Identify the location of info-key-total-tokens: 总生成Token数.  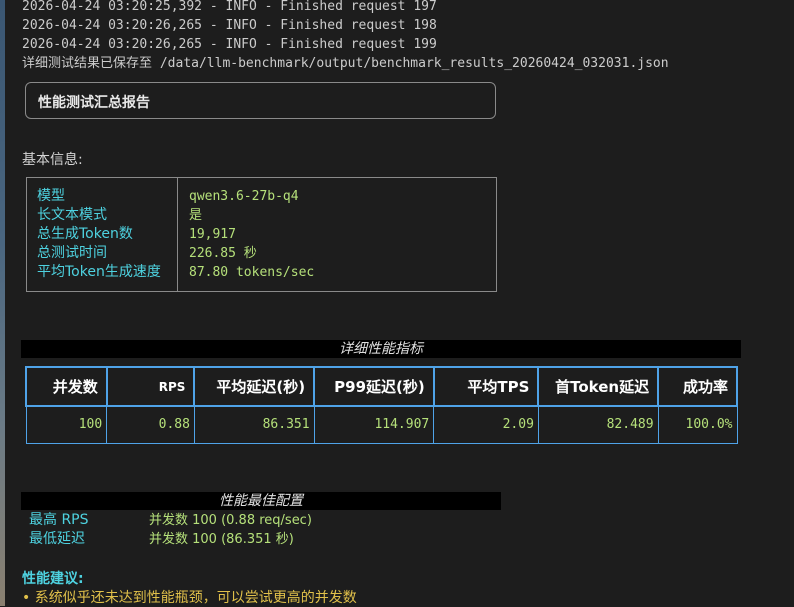
(85, 234).